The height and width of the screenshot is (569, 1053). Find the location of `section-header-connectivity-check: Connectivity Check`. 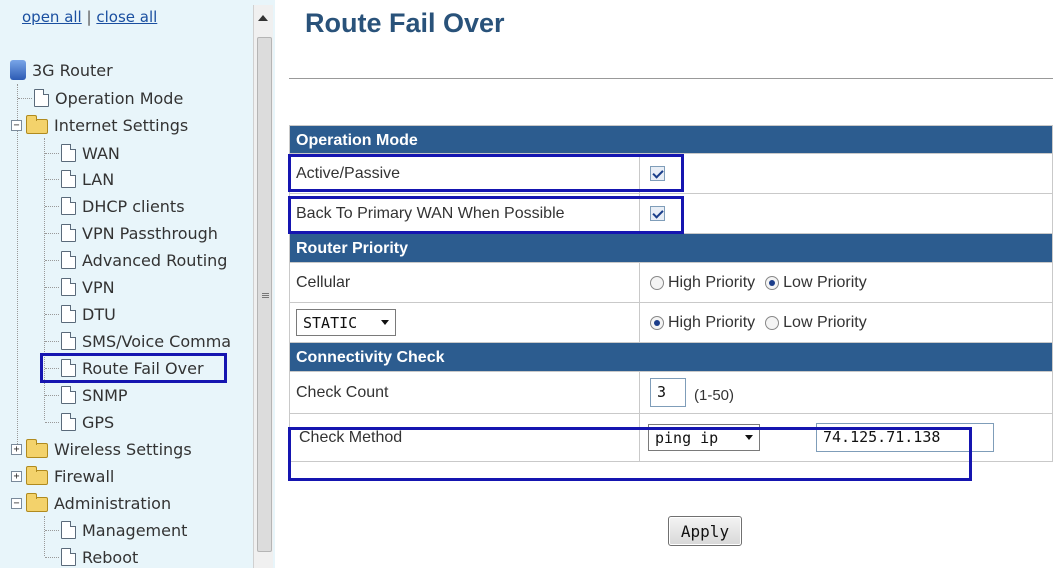

section-header-connectivity-check: Connectivity Check is located at coordinates (671, 357).